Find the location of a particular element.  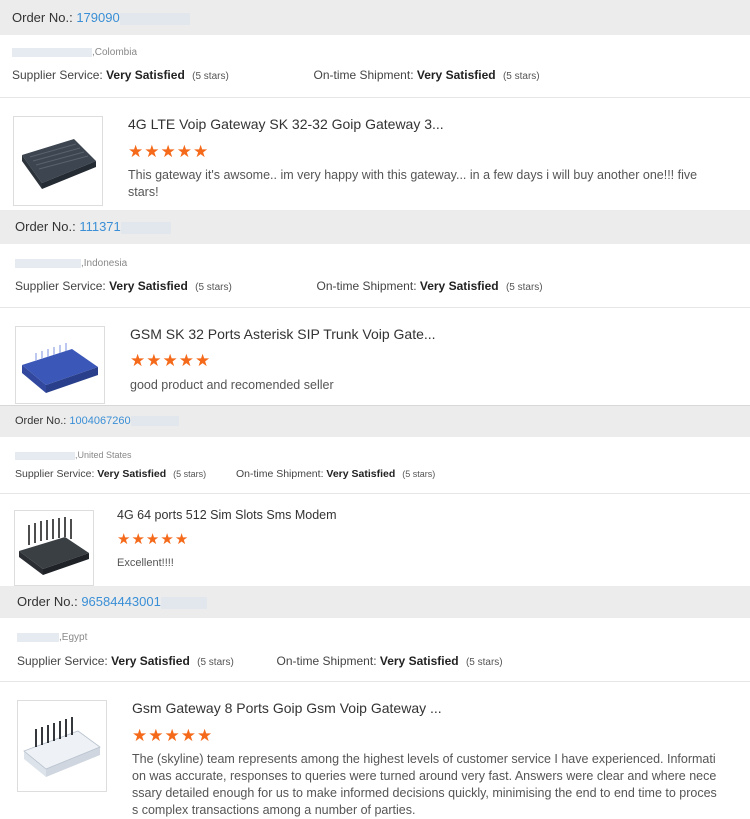

order-number-link: 179090 is located at coordinates (97, 17).